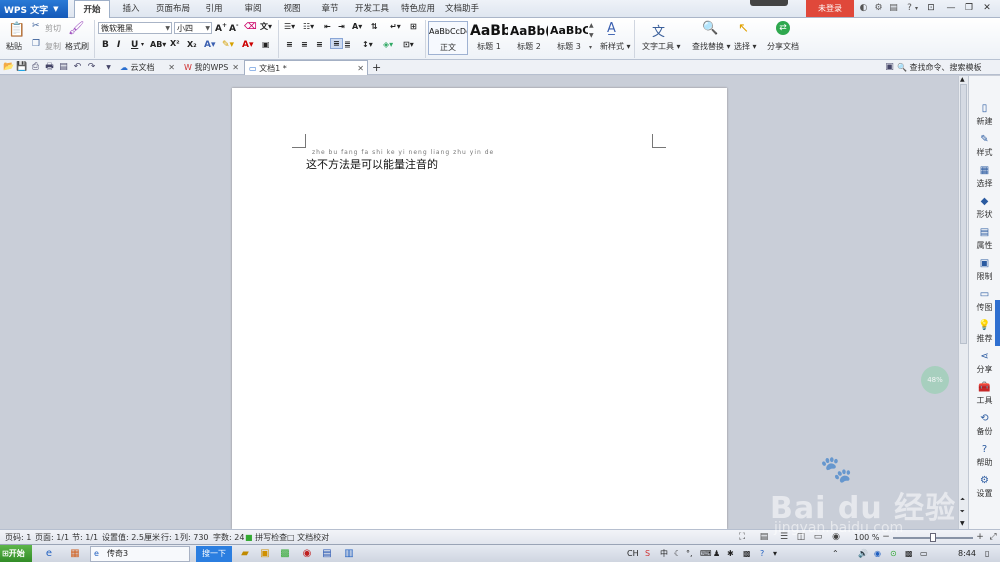  I want to click on text-tools-button: 文字工具 ▾, so click(661, 46).